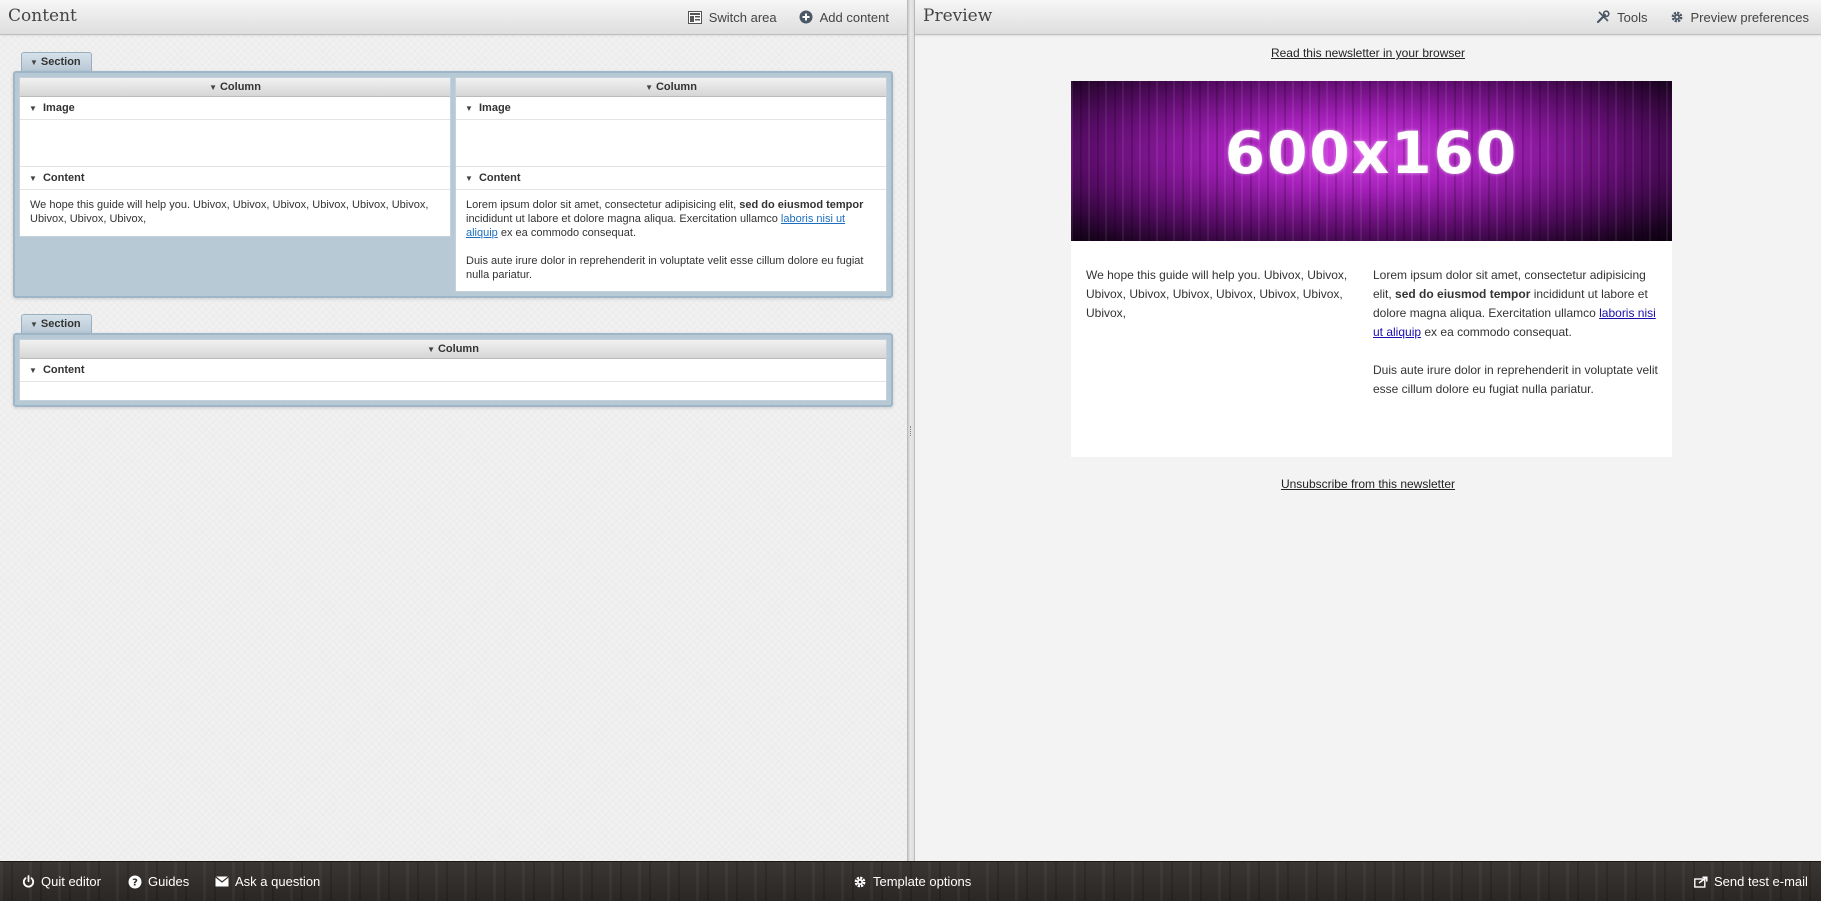  I want to click on guides-label: Guides, so click(169, 881).